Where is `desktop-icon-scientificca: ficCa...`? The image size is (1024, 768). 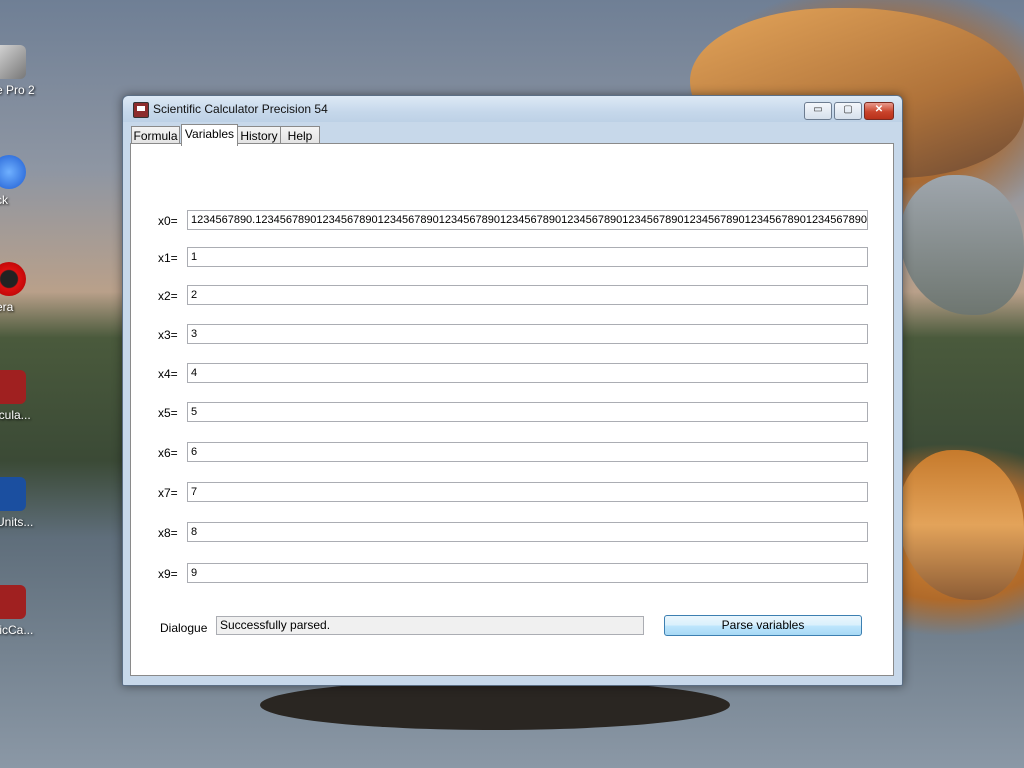
desktop-icon-scientificca: ficCa... is located at coordinates (20, 611).